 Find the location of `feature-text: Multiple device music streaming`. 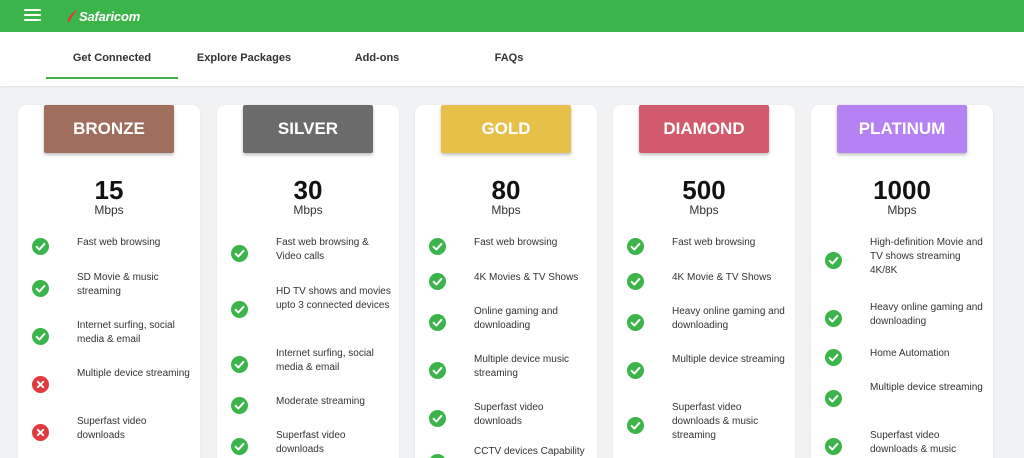

feature-text: Multiple device music streaming is located at coordinates (522, 366).